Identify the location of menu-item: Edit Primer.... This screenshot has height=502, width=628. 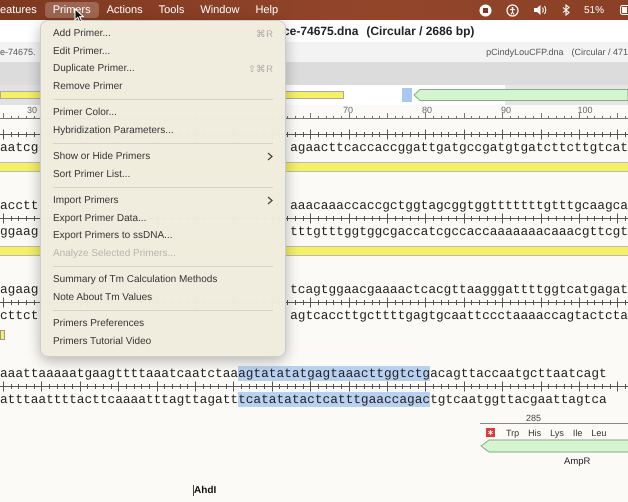
(163, 51).